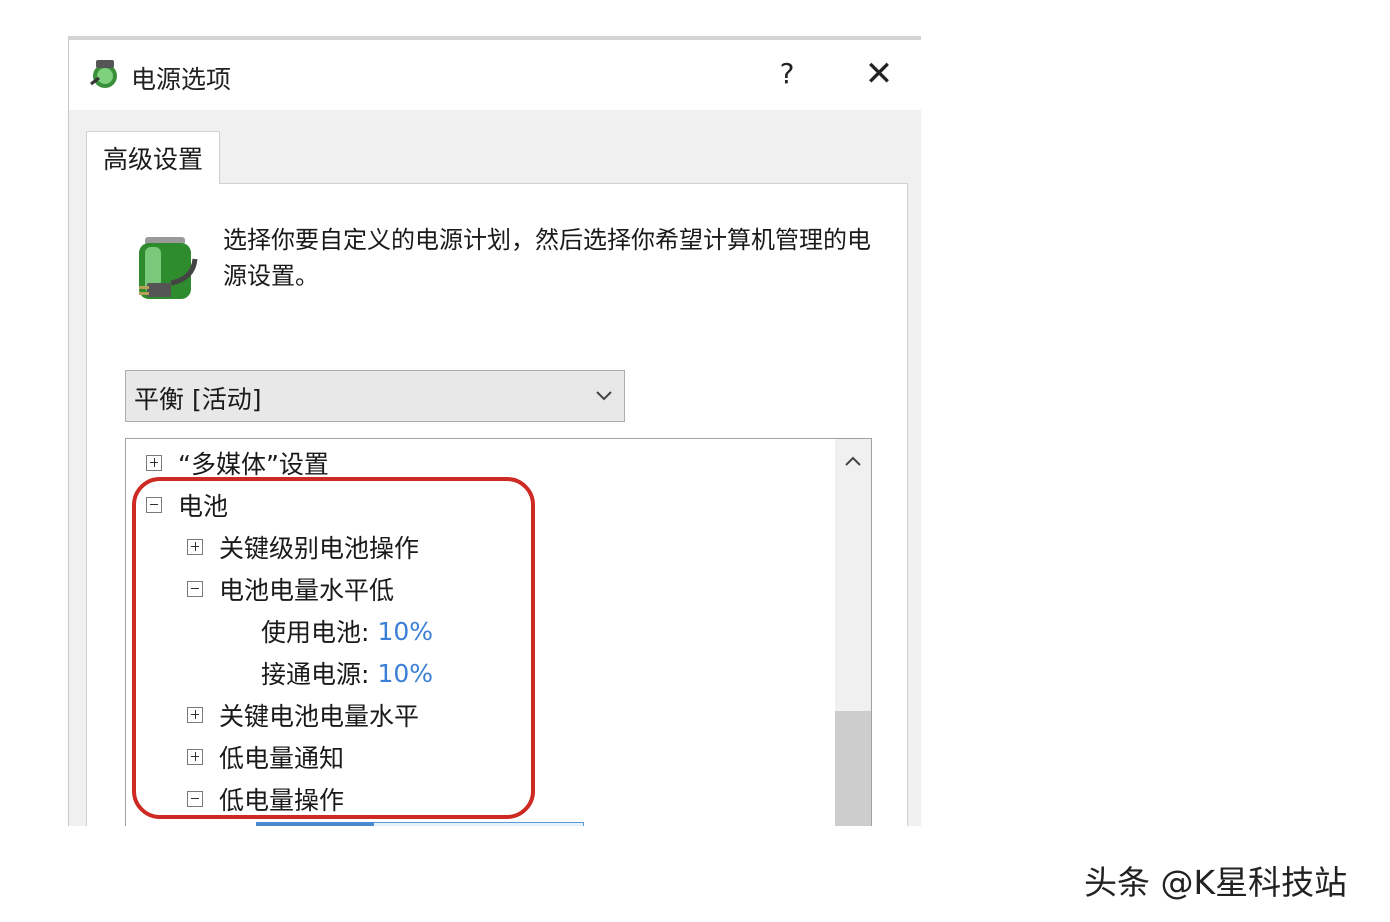 This screenshot has width=1390, height=922. Describe the element at coordinates (547, 258) in the screenshot. I see `description-text: 选择你要自定义的电源计划，然后选择你希望计算机管理的电源设置。` at that location.